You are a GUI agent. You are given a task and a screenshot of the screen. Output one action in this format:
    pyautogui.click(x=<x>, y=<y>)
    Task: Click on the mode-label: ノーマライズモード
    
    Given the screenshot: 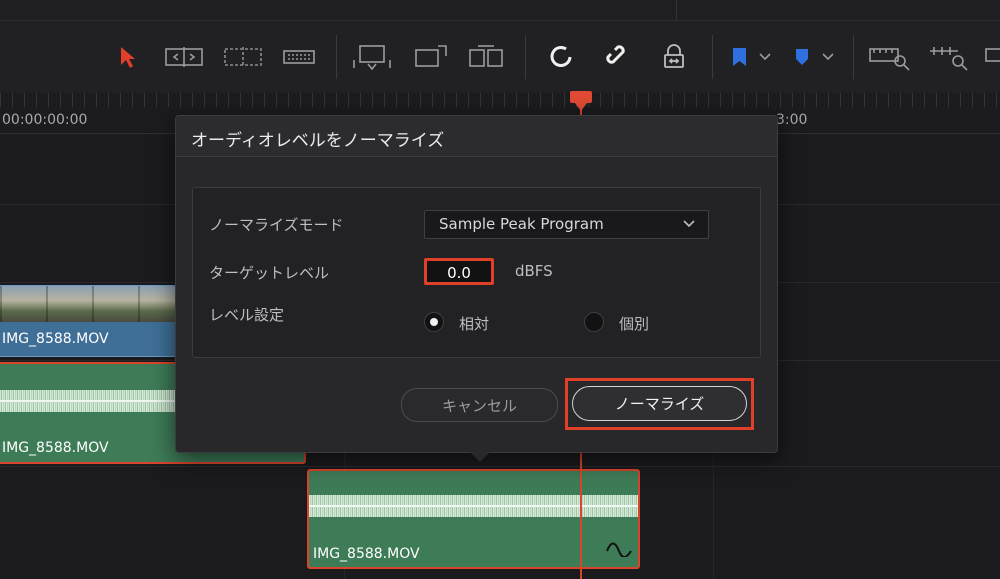 What is the action you would take?
    pyautogui.click(x=276, y=225)
    